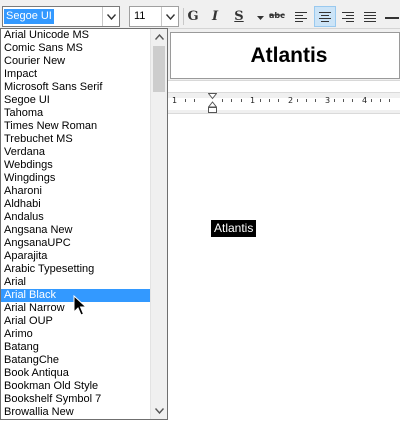  I want to click on font-list-item: Arial Unicode MS, so click(76, 35).